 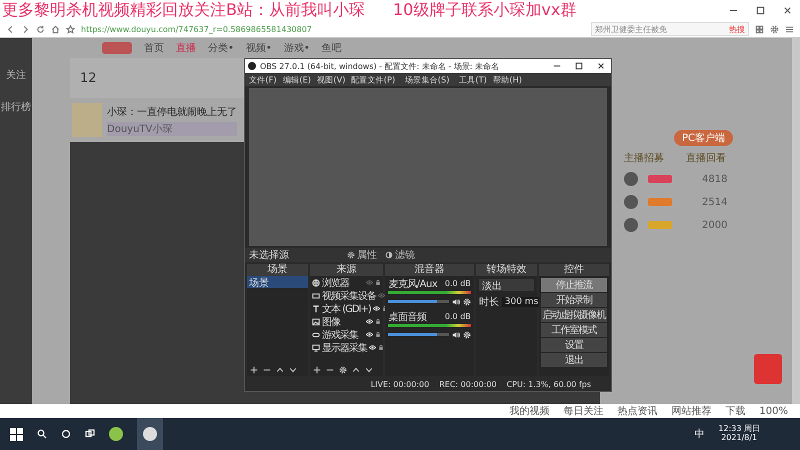 What do you see at coordinates (16, 107) in the screenshot?
I see `sidebar-item: 排行榜` at bounding box center [16, 107].